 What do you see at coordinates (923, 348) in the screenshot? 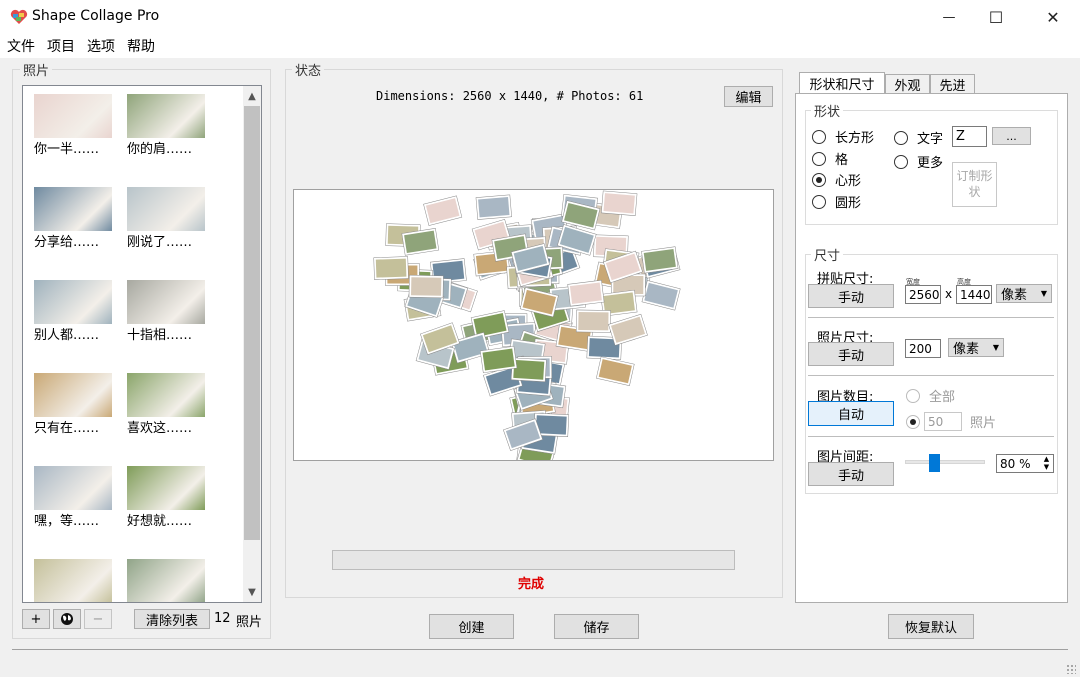
I see `photo-size-input: 200` at bounding box center [923, 348].